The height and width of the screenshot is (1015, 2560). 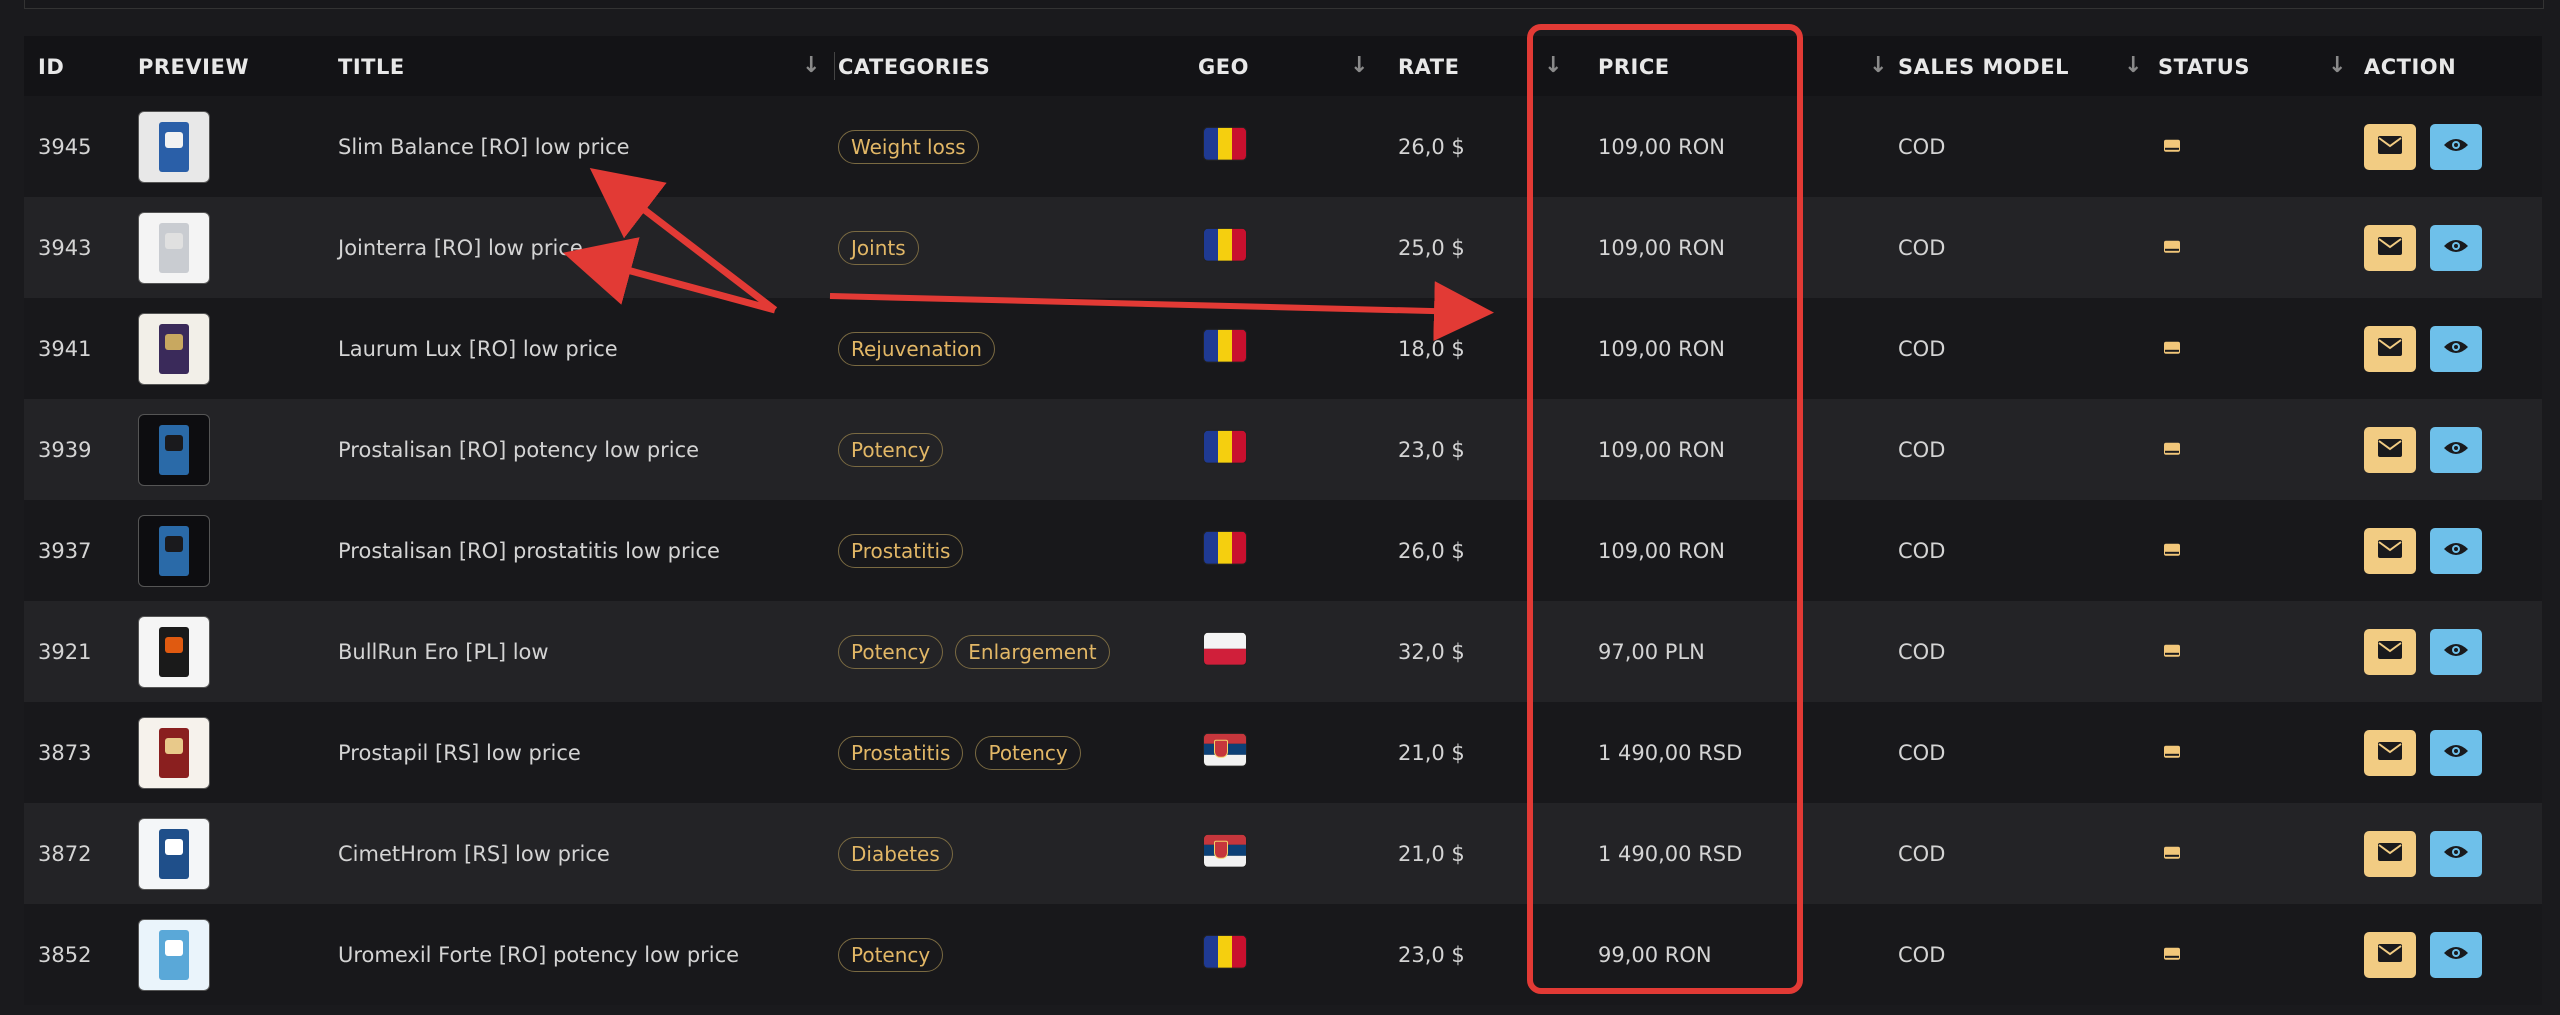 What do you see at coordinates (529, 551) in the screenshot?
I see `offer-title-link: Prostalisan [RO] prostatitis low price` at bounding box center [529, 551].